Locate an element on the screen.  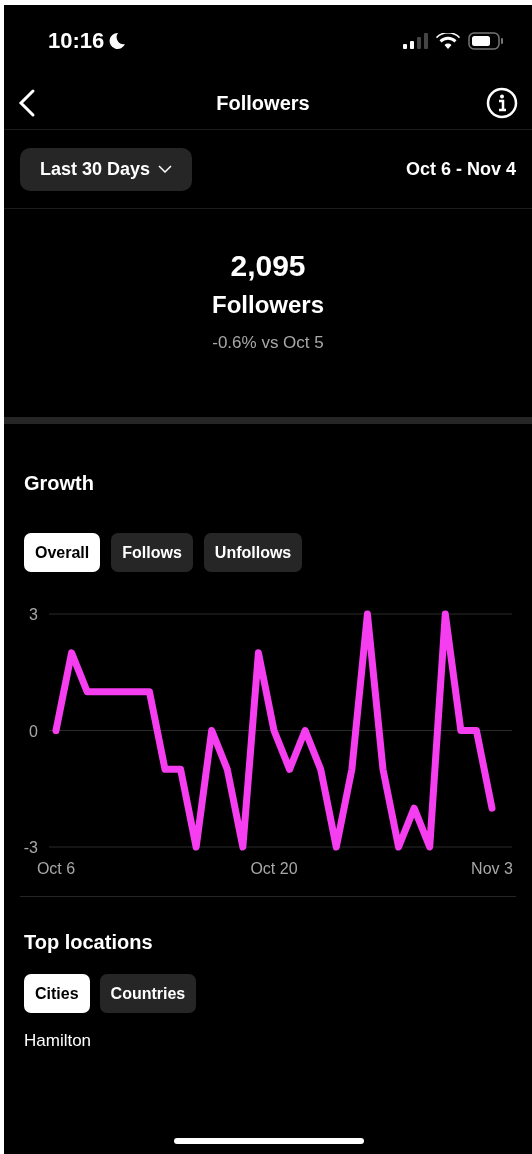
change-text: -0.6% vs Oct 5 is located at coordinates (268, 343).